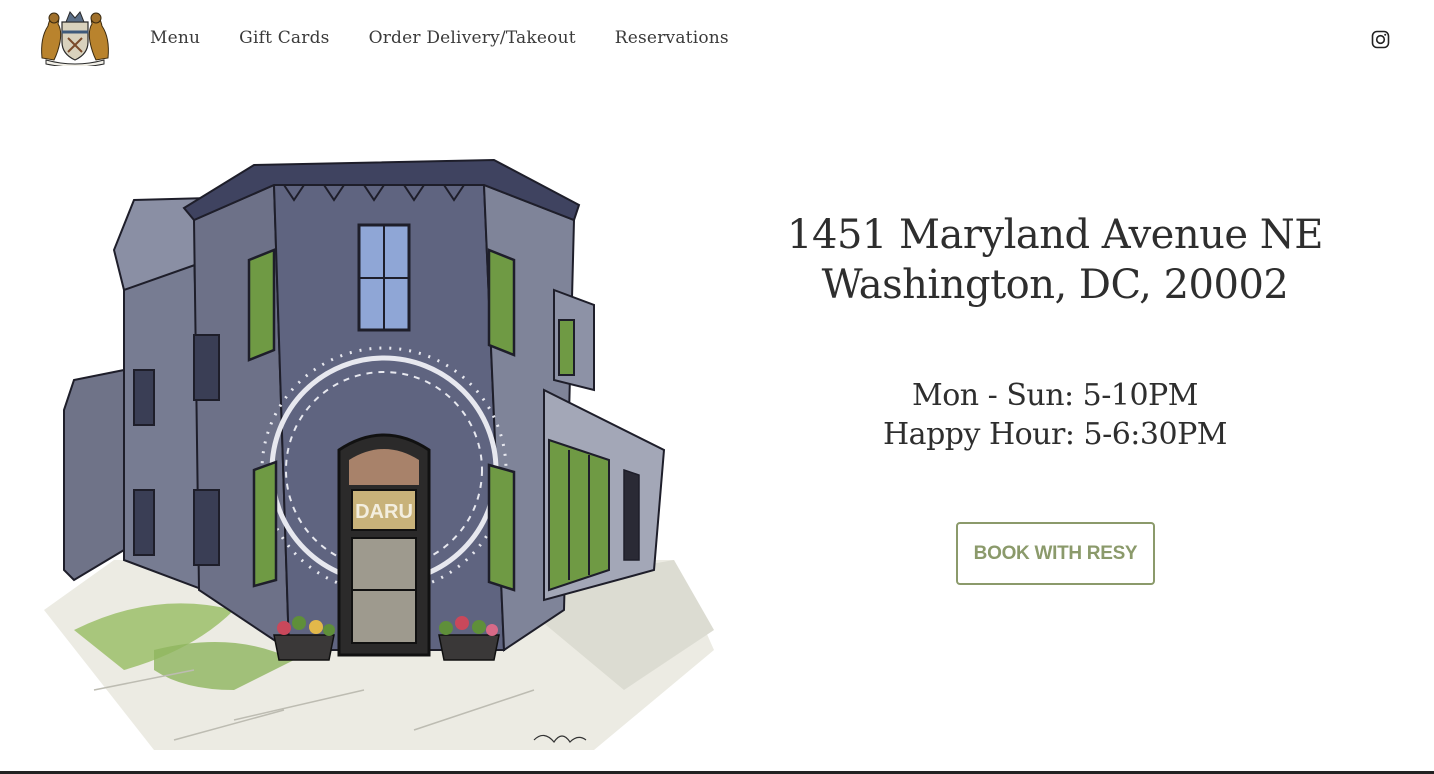 This screenshot has height=774, width=1434. What do you see at coordinates (672, 38) in the screenshot?
I see `nav-reservations-link: Reservations` at bounding box center [672, 38].